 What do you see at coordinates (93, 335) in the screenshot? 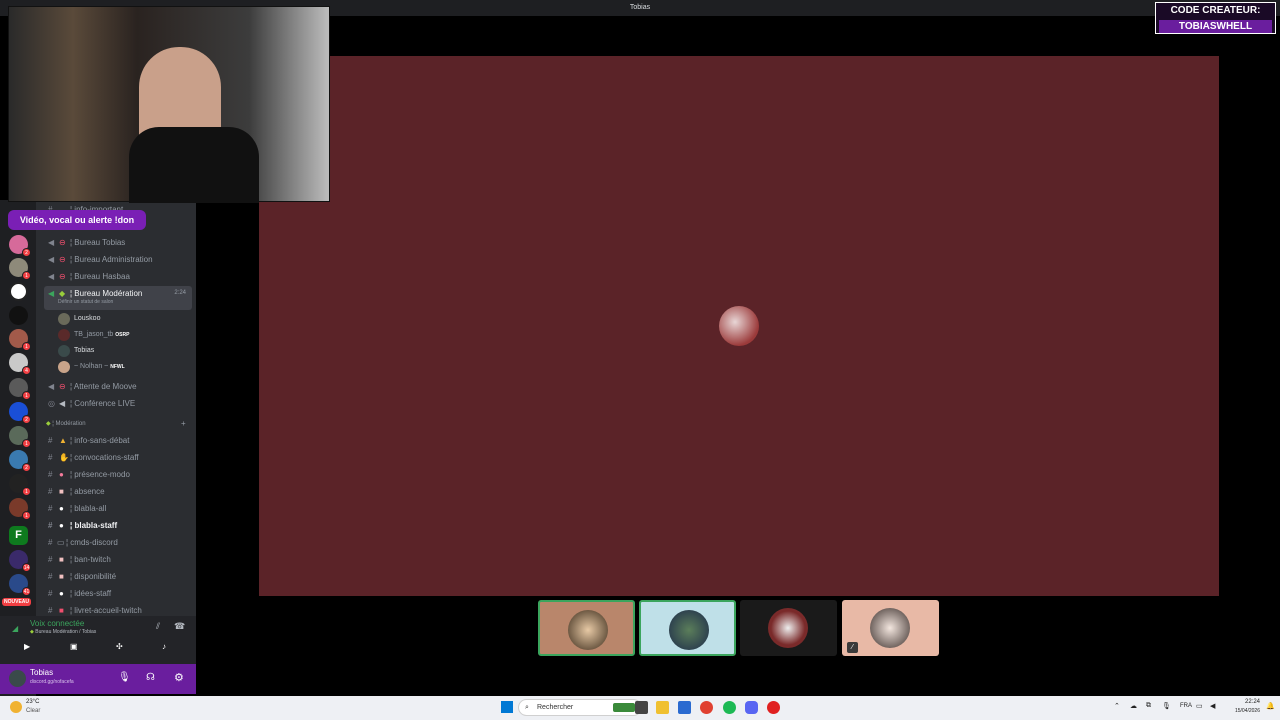
I see `voice-member: TB_jason_tb OSRP` at bounding box center [93, 335].